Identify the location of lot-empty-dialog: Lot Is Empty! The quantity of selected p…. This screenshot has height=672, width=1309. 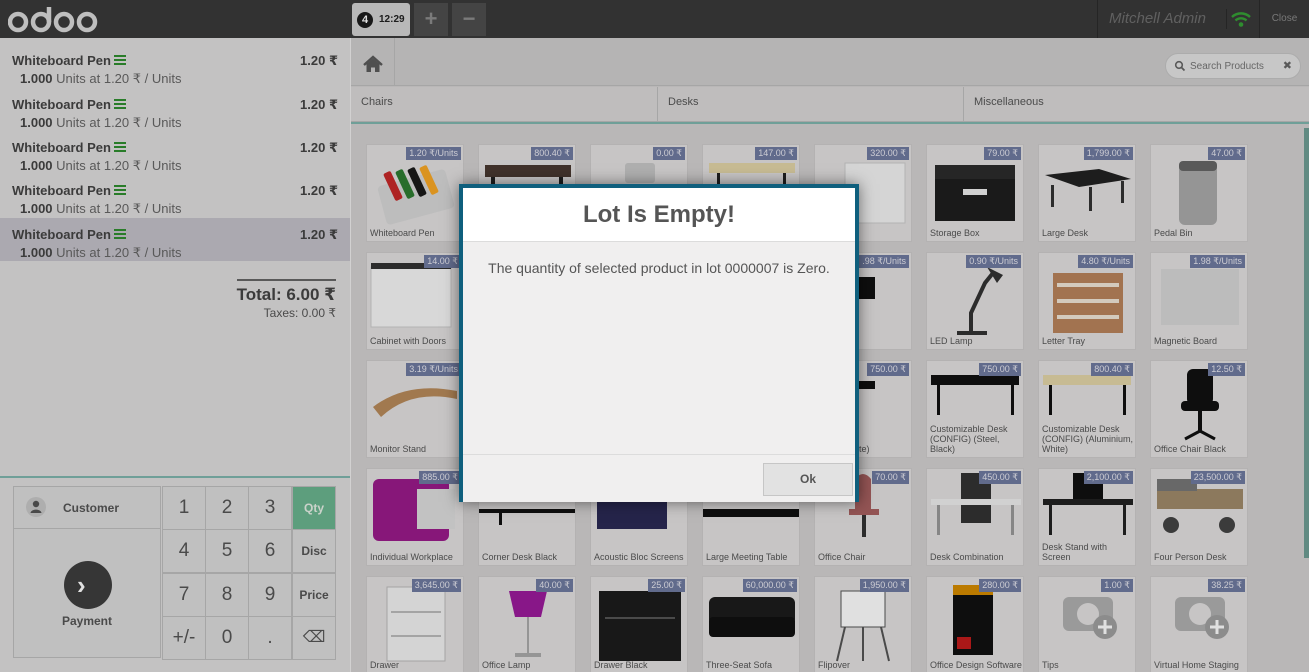
(659, 343).